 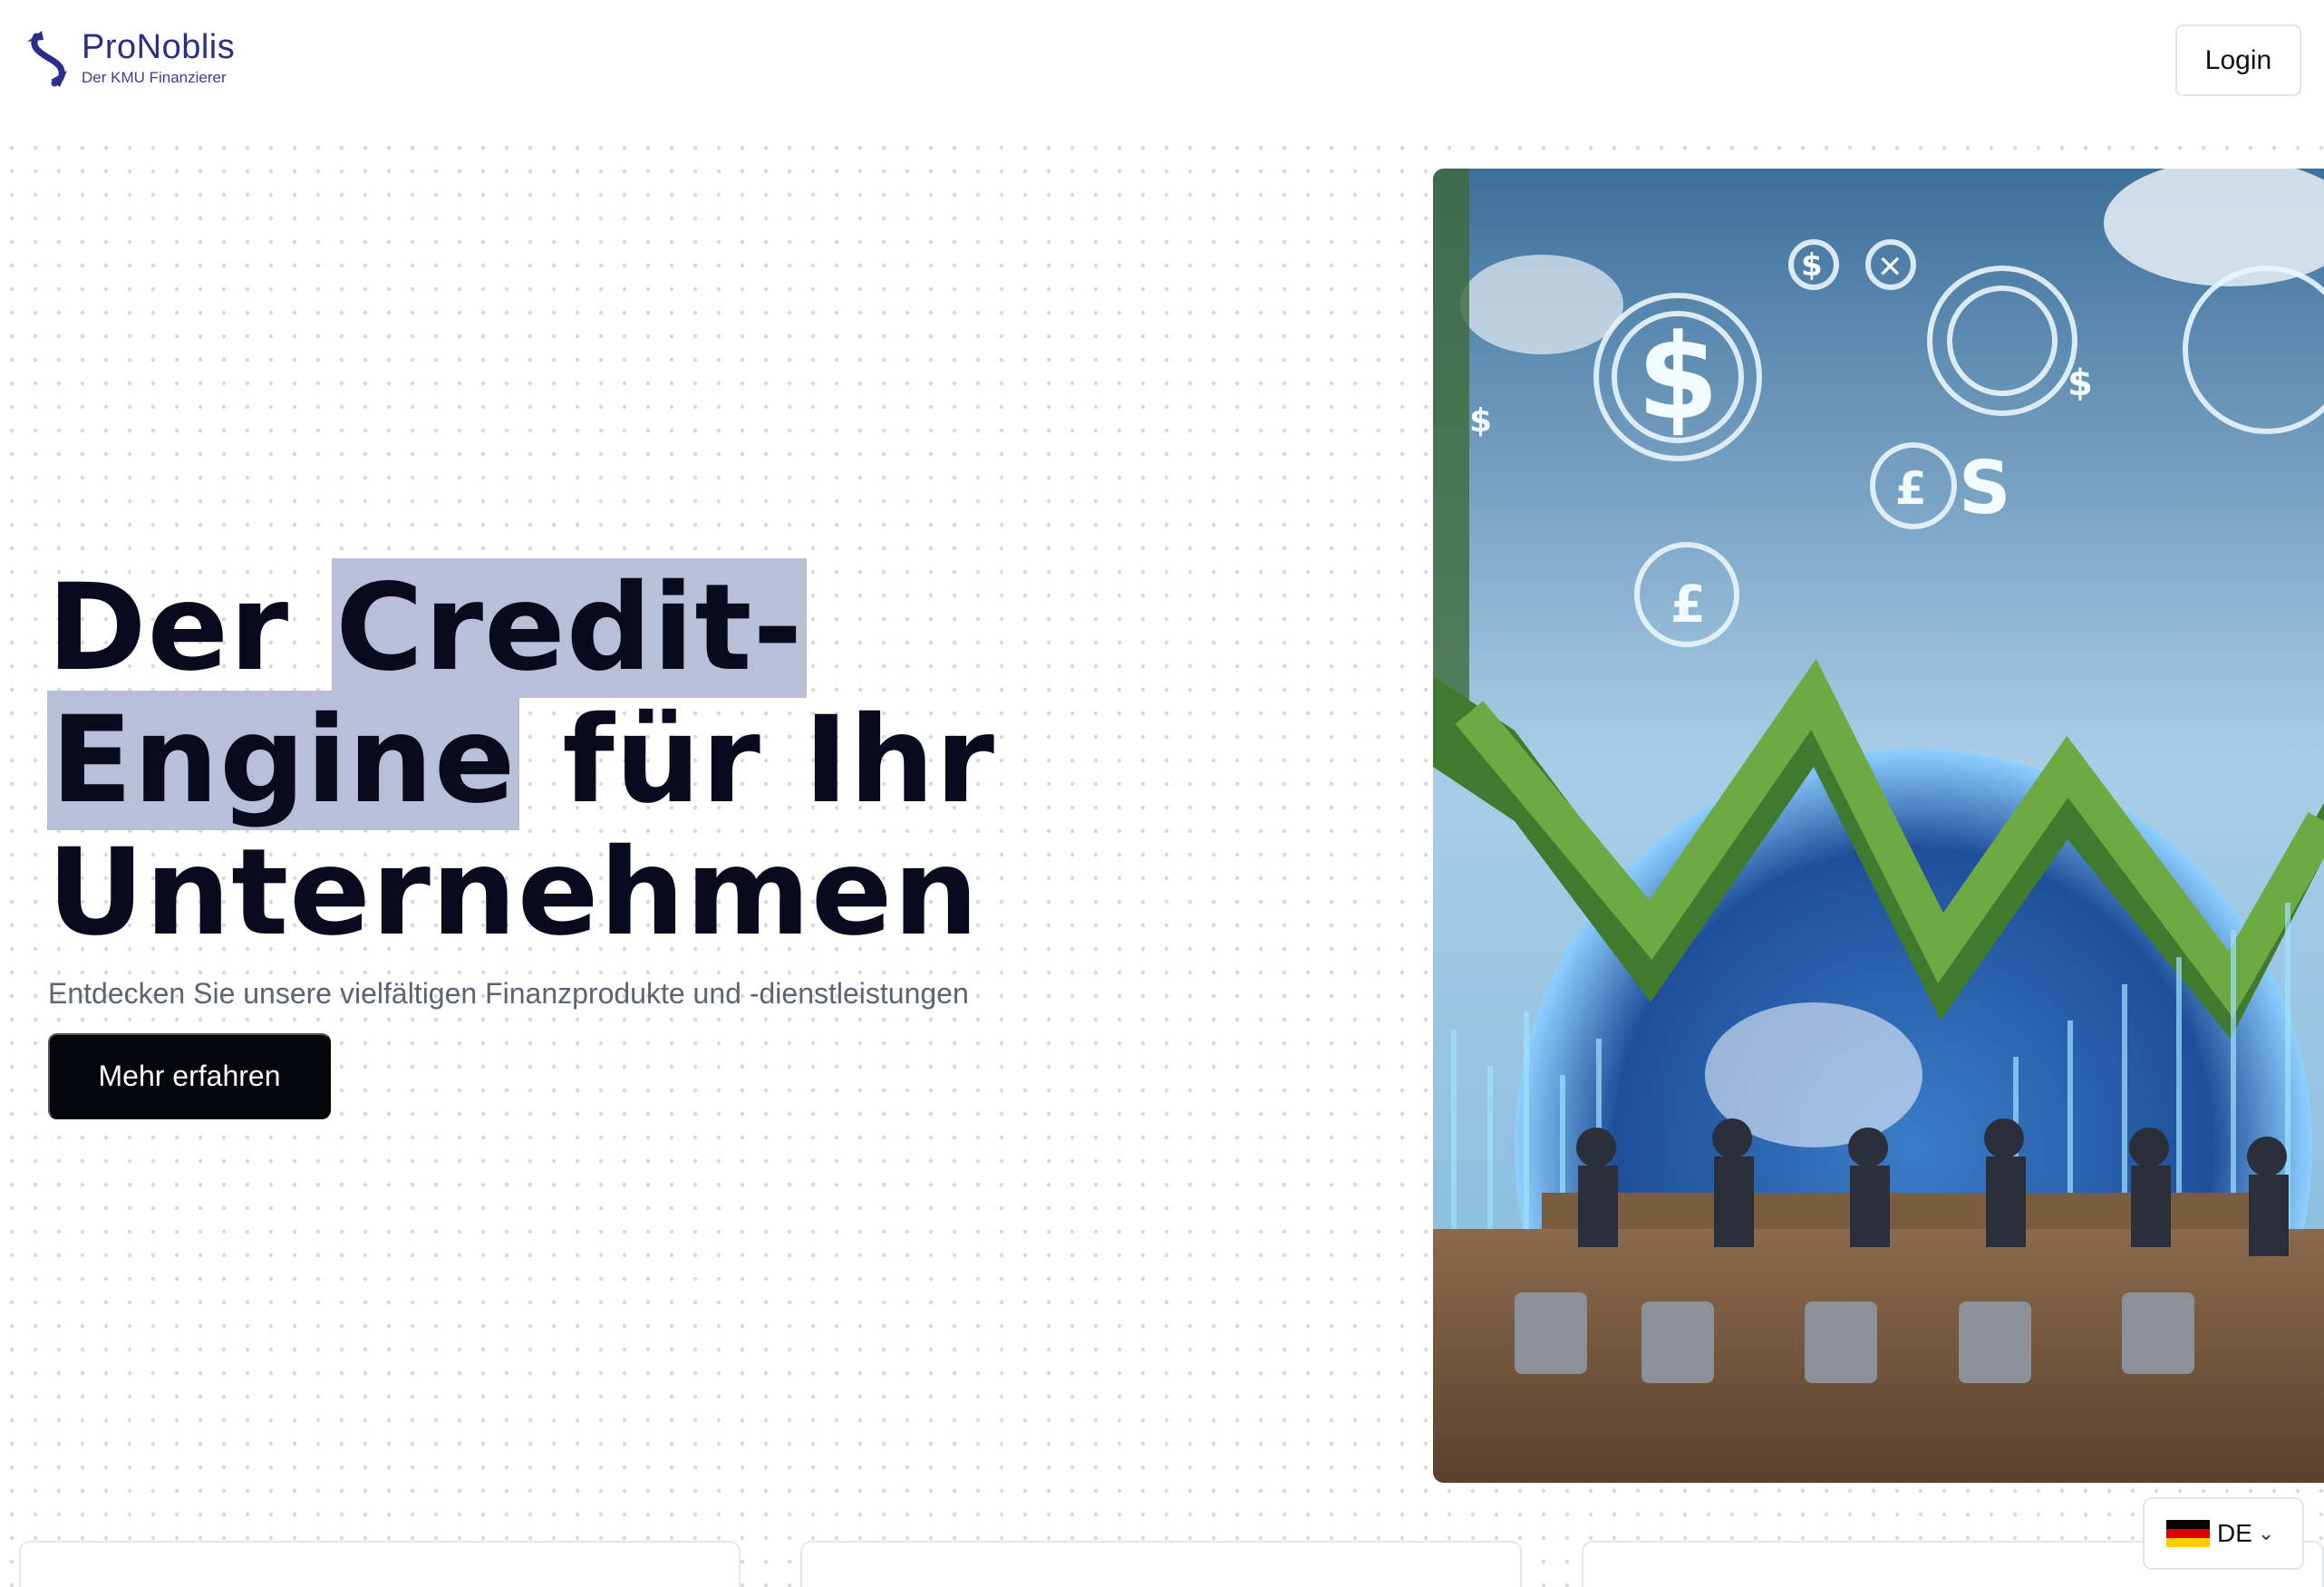 What do you see at coordinates (2238, 60) in the screenshot?
I see `login-button: Login` at bounding box center [2238, 60].